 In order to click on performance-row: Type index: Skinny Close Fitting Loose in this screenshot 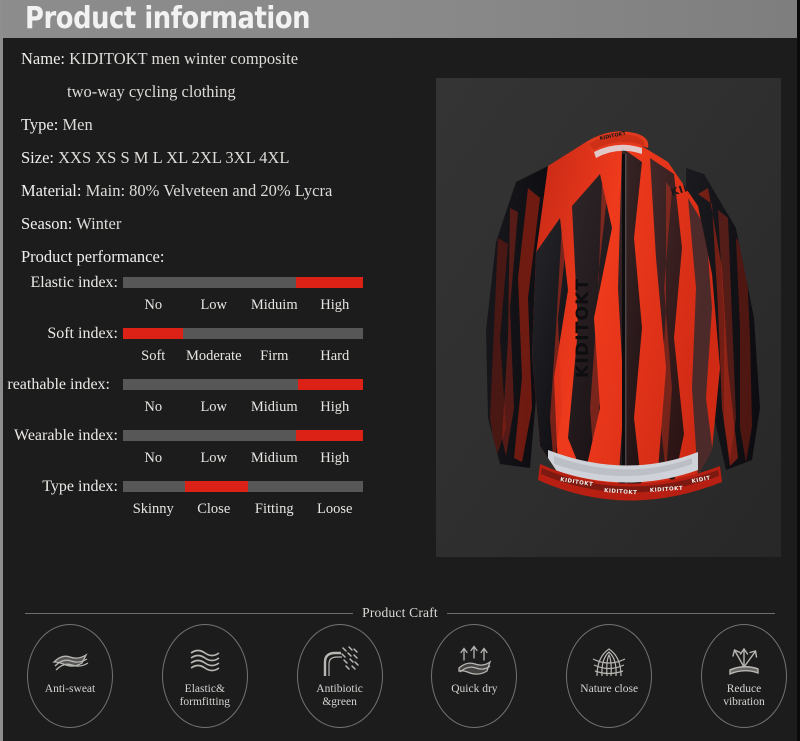, I will do `click(213, 500)`.